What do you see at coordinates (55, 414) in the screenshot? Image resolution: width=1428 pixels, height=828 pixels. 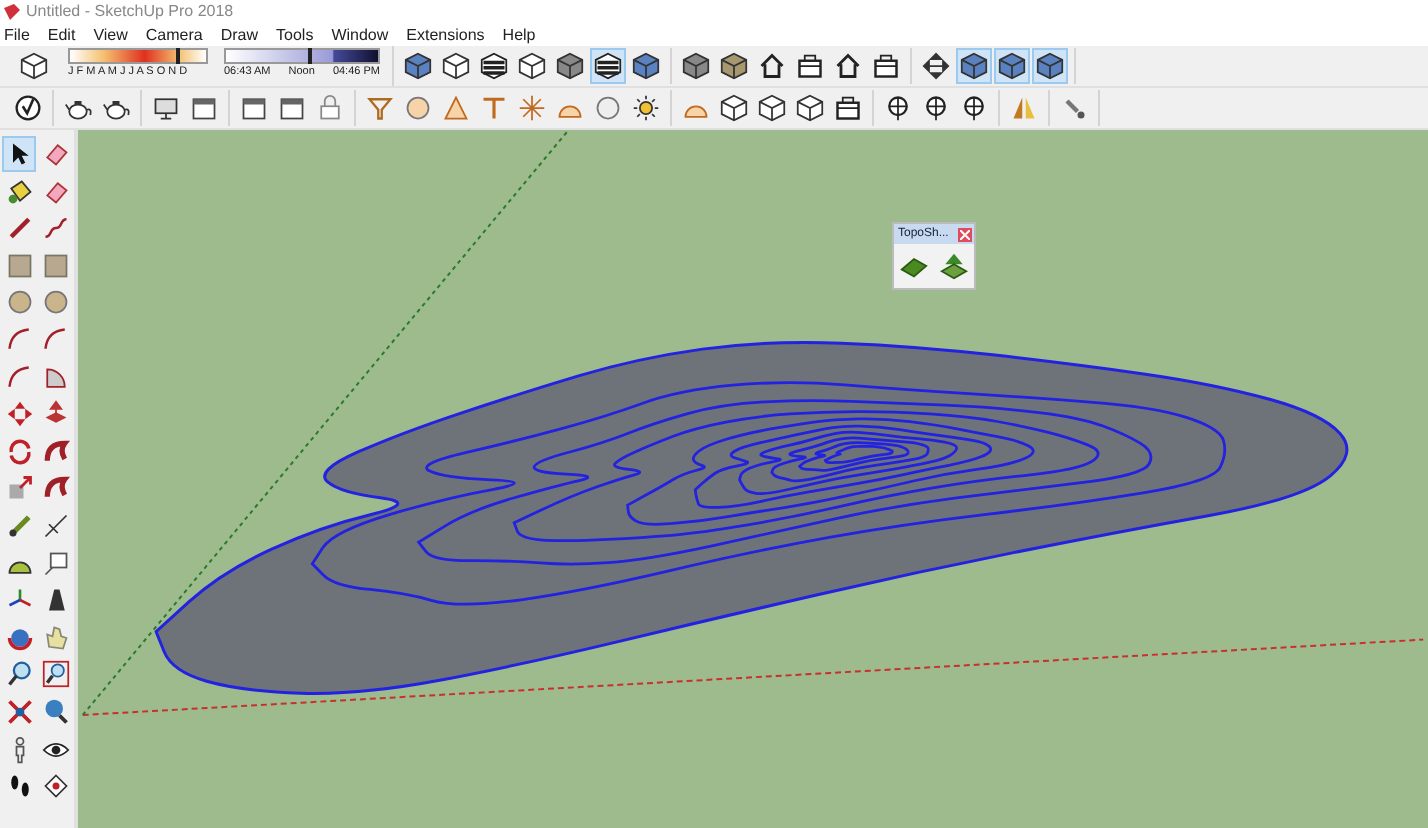 I see `push-box-icon` at bounding box center [55, 414].